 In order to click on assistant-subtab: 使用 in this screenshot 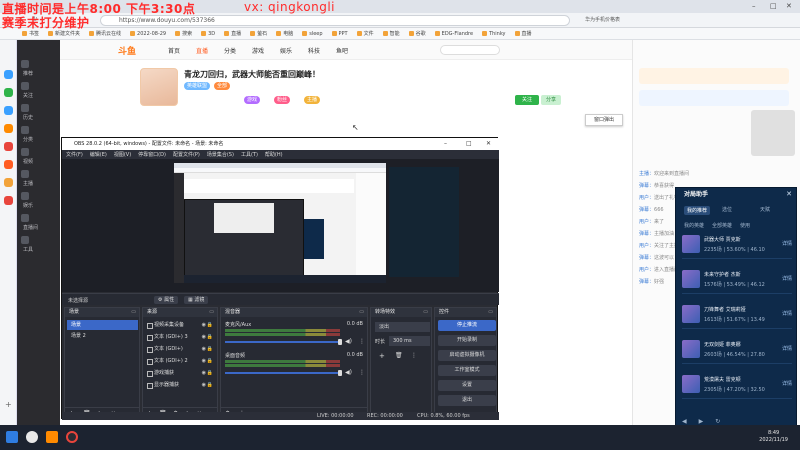, I will do `click(745, 225)`.